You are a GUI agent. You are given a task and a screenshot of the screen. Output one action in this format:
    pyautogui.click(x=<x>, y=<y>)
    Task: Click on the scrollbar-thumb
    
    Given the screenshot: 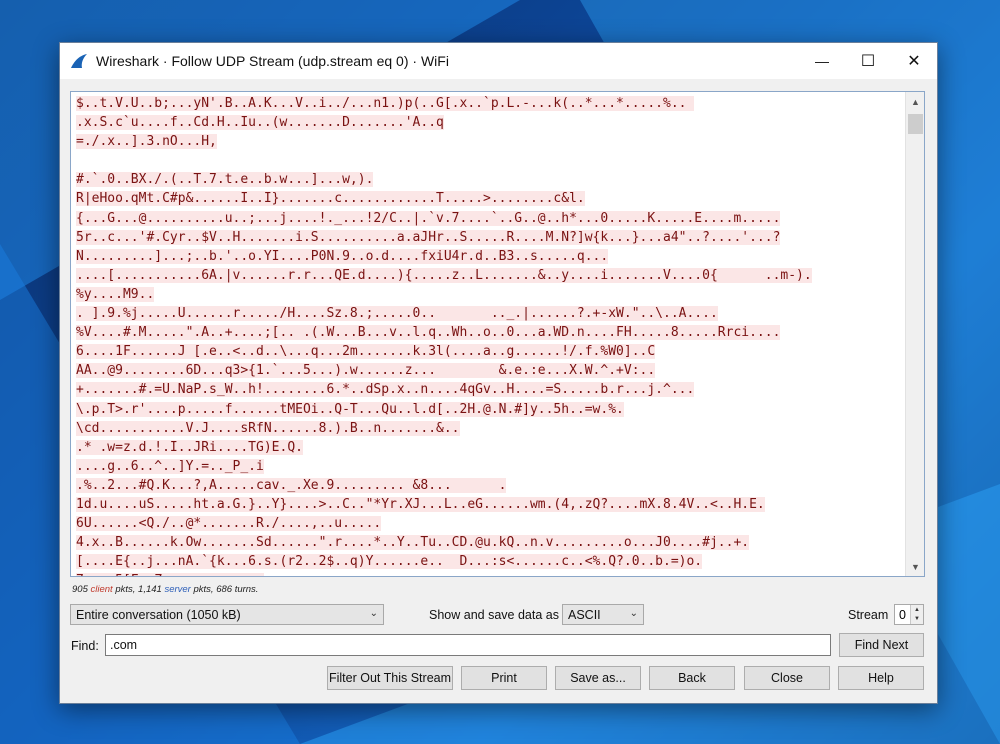 What is the action you would take?
    pyautogui.click(x=915, y=124)
    